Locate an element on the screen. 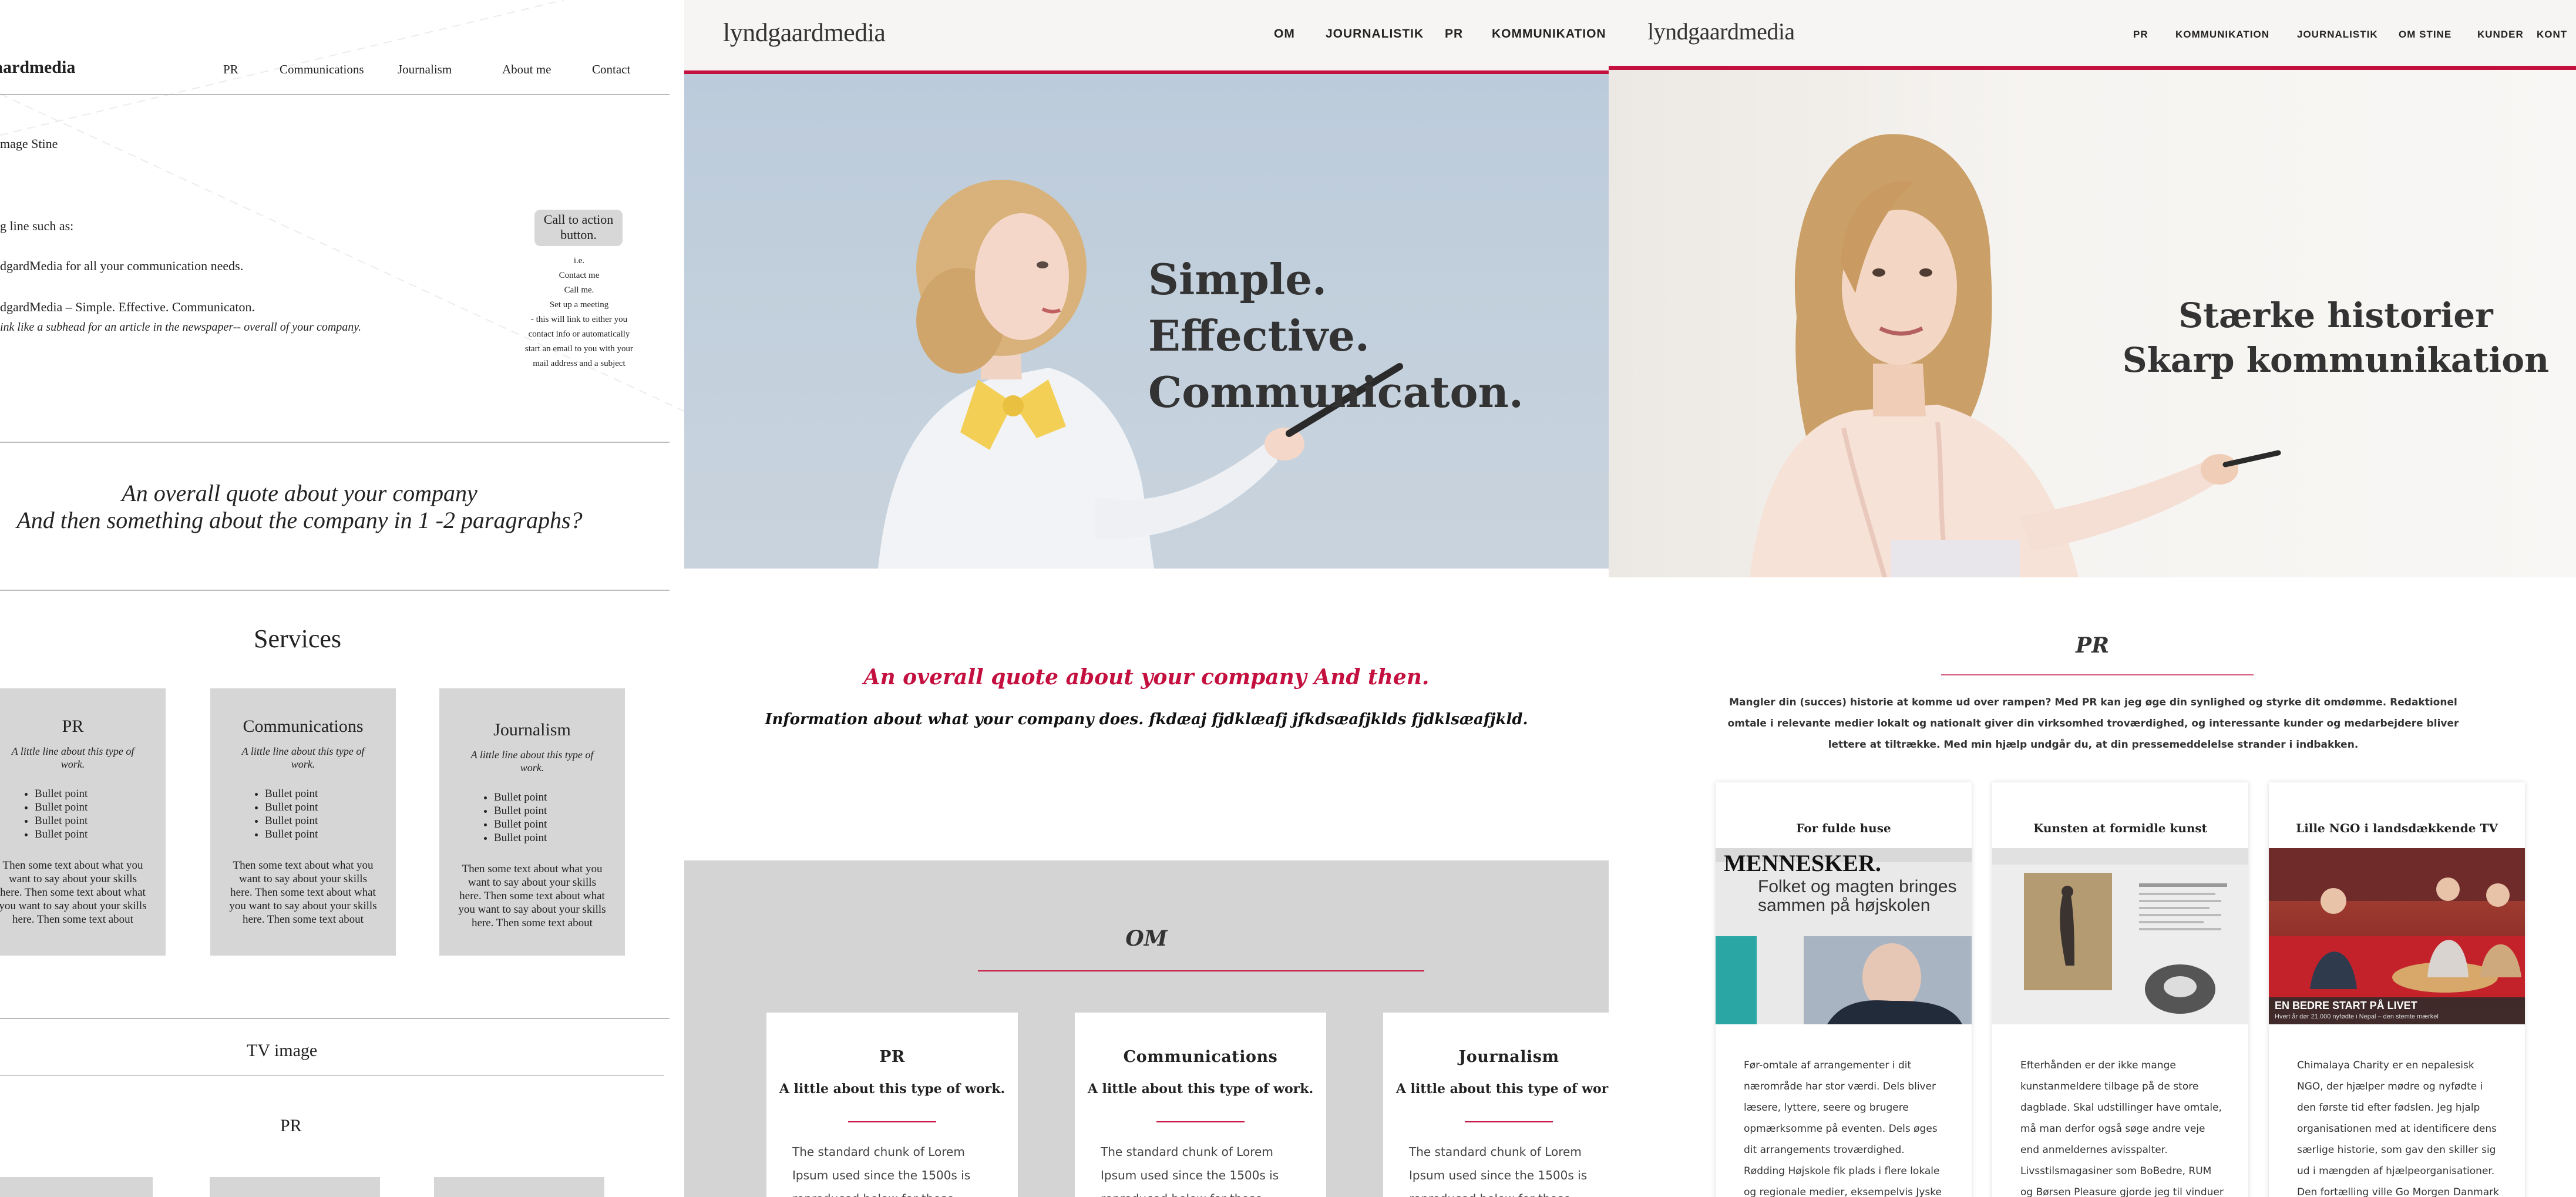 The image size is (2576, 1197). wf-nav-about: About me is located at coordinates (526, 70).